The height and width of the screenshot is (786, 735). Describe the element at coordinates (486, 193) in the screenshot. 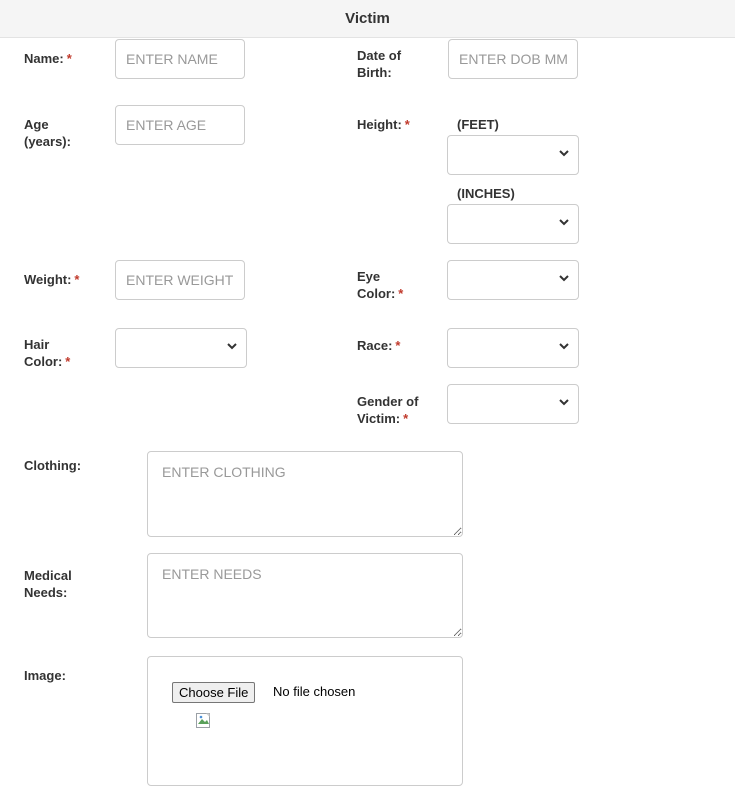

I see `height-inches-label: (INCHES)` at that location.